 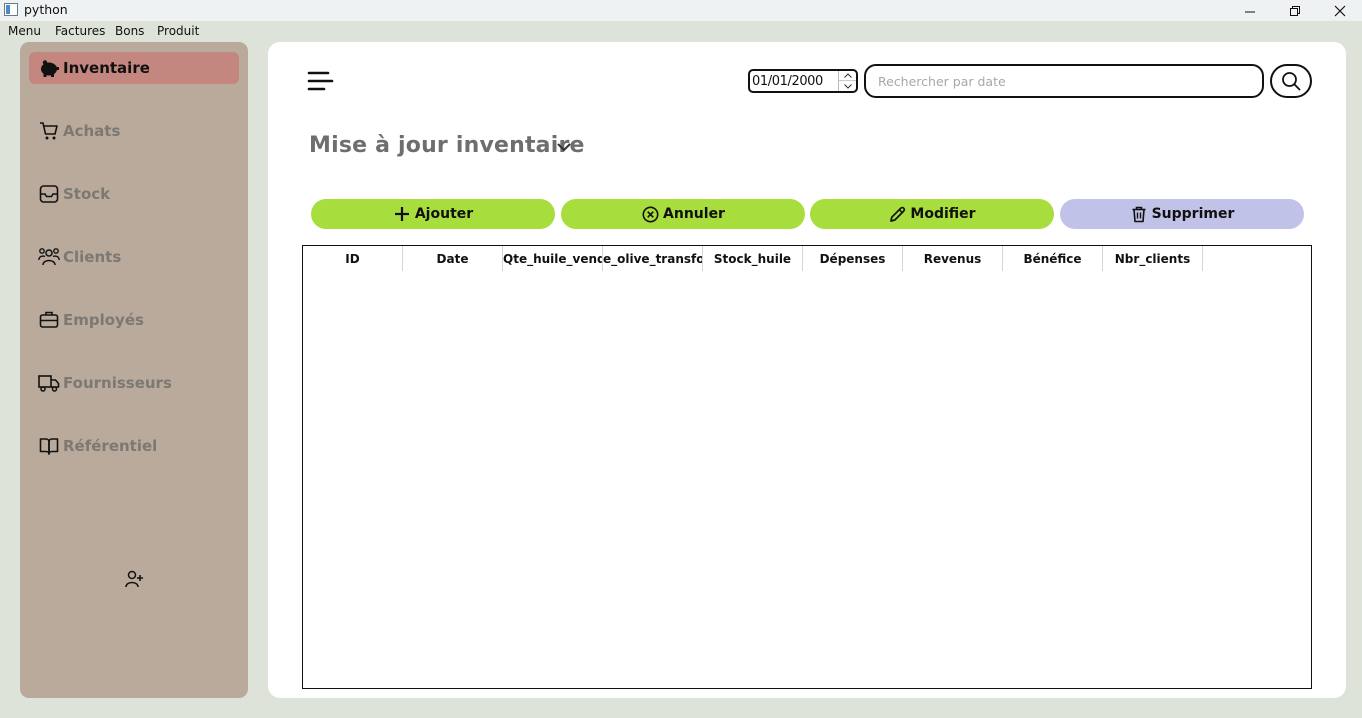 I want to click on delete-button: Supprimer, so click(x=1182, y=214).